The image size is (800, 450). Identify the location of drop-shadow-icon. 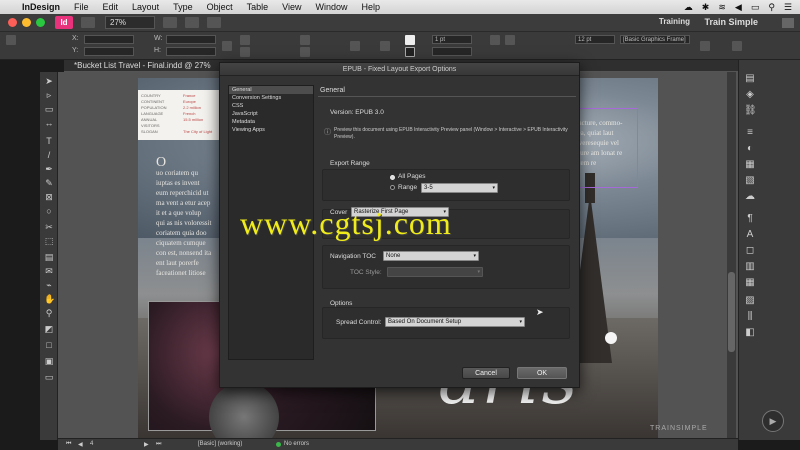
(495, 40).